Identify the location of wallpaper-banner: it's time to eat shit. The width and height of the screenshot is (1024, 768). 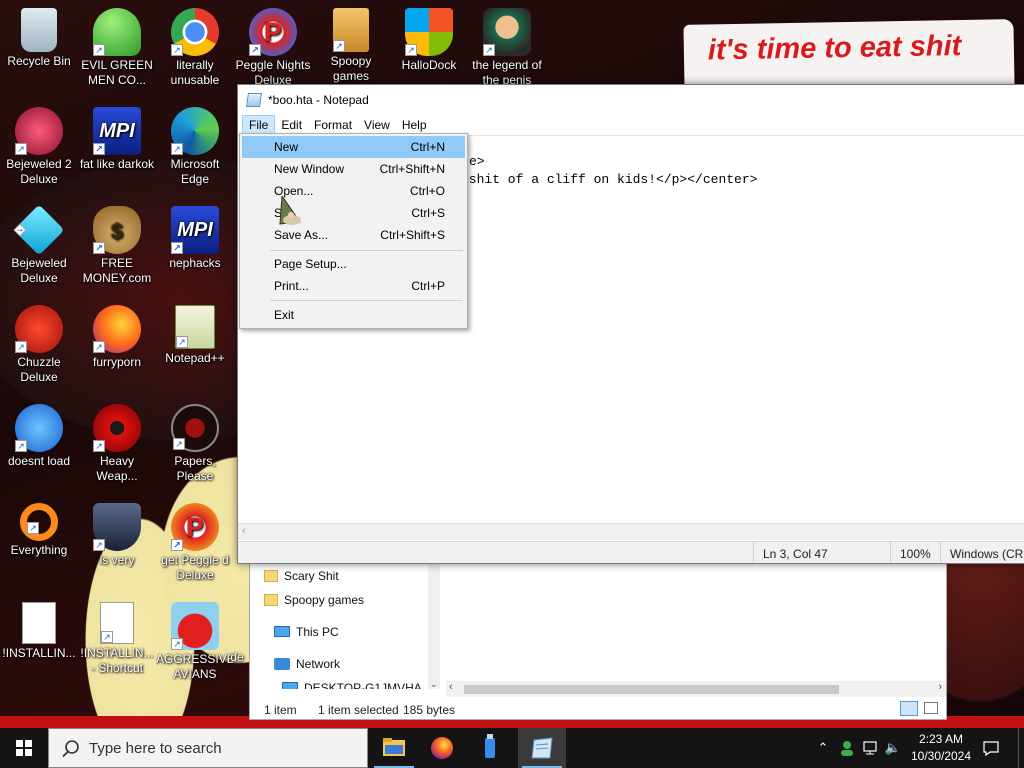
(849, 56).